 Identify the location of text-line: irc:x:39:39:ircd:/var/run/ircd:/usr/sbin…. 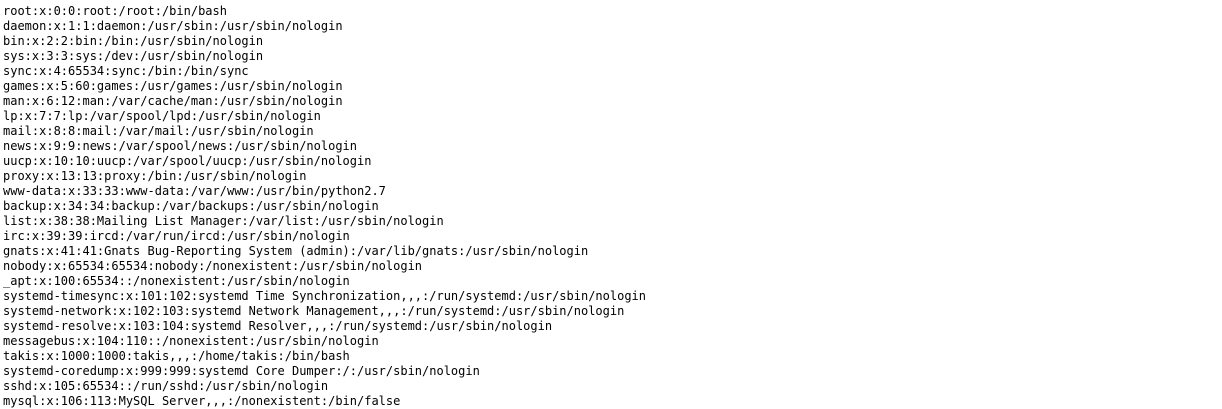
(176, 236).